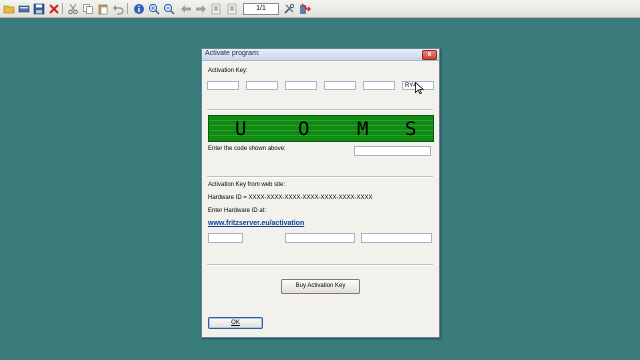  Describe the element at coordinates (411, 129) in the screenshot. I see `captcha-char: S` at that location.